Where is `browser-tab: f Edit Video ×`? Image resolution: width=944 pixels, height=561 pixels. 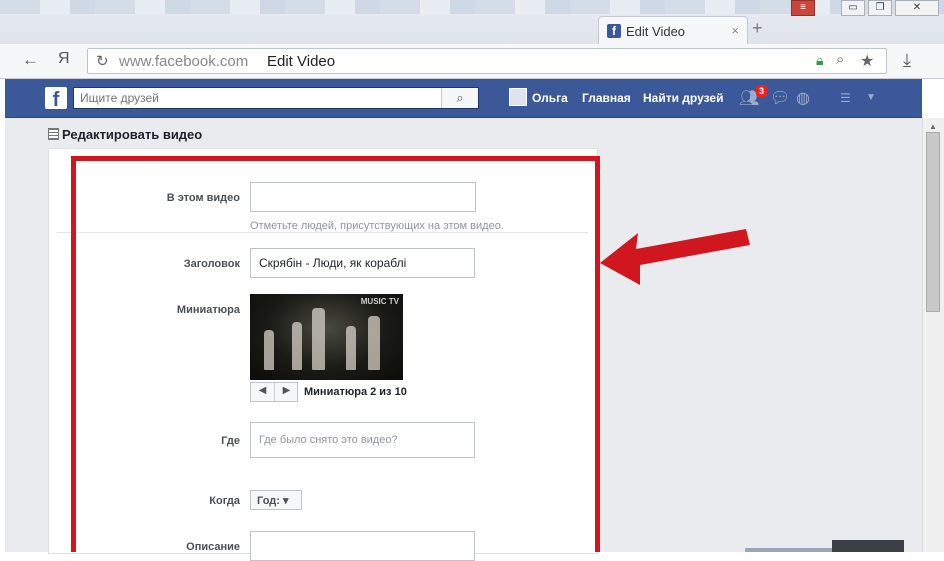 browser-tab: f Edit Video × is located at coordinates (673, 30).